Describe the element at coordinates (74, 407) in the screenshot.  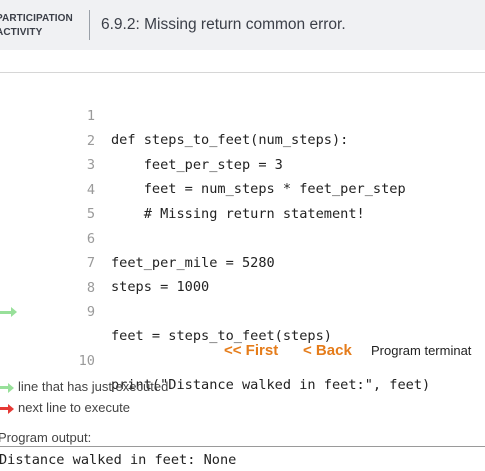
I see `legend-label: next line to execute` at that location.